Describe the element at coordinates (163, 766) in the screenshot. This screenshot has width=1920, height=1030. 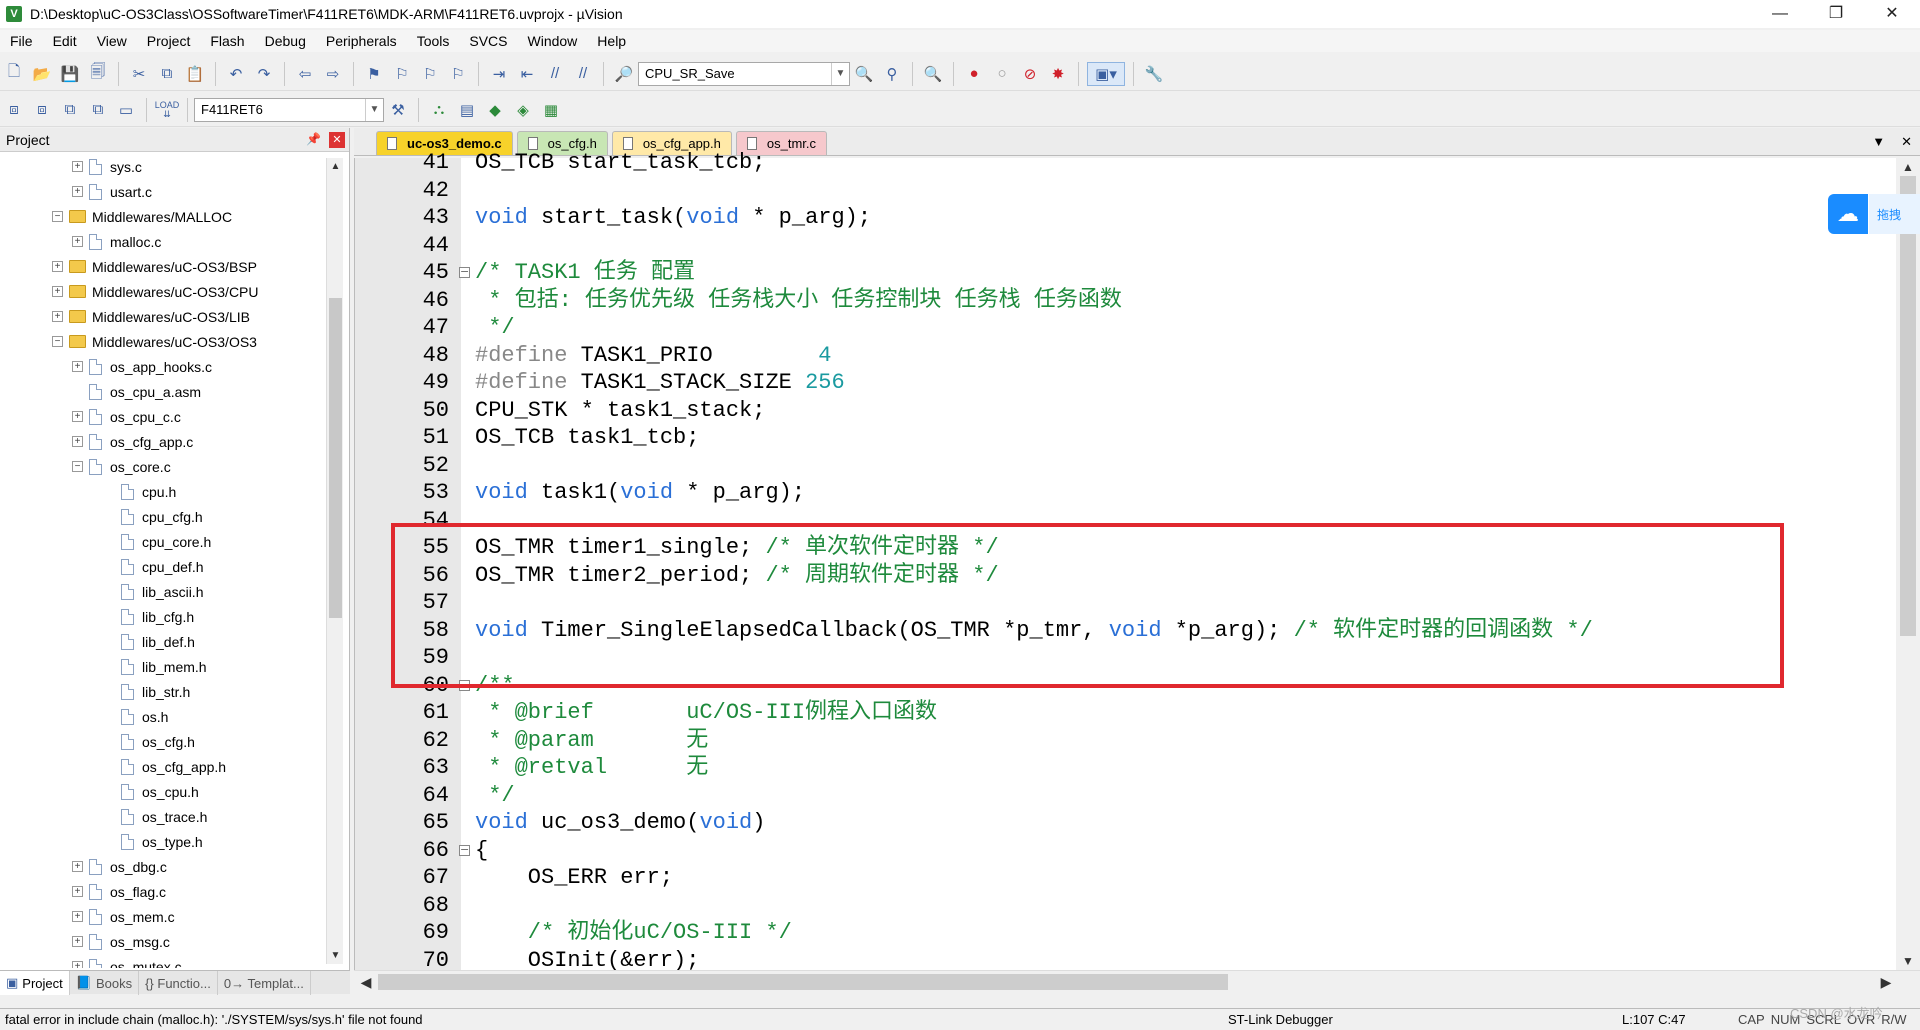
I see `tree-file: os_cfg_app.h` at that location.